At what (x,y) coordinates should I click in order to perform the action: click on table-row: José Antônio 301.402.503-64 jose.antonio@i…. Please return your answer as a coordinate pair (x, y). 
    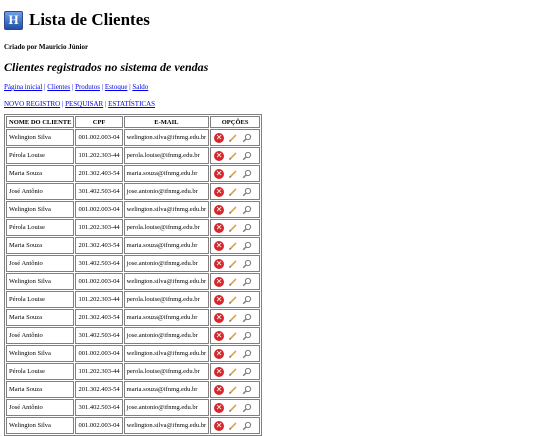
    Looking at the image, I should click on (133, 263).